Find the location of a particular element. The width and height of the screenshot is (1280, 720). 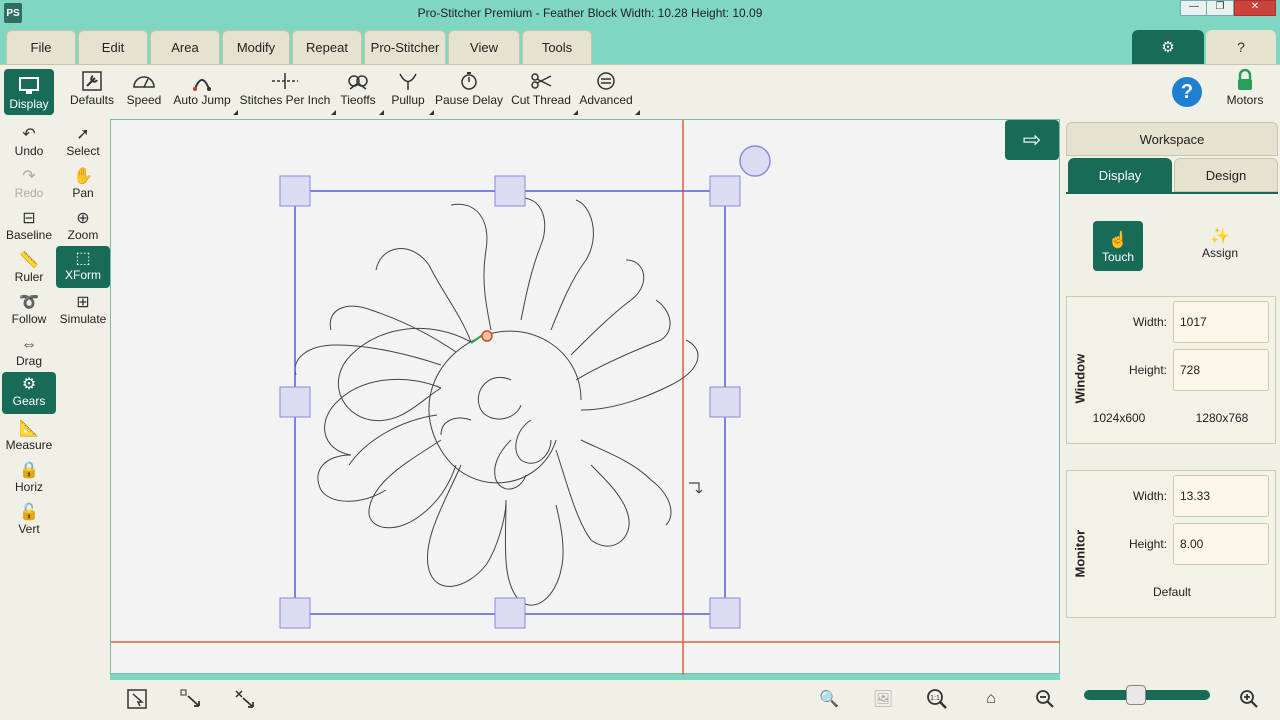

stitch-length-icon is located at coordinates (285, 78).